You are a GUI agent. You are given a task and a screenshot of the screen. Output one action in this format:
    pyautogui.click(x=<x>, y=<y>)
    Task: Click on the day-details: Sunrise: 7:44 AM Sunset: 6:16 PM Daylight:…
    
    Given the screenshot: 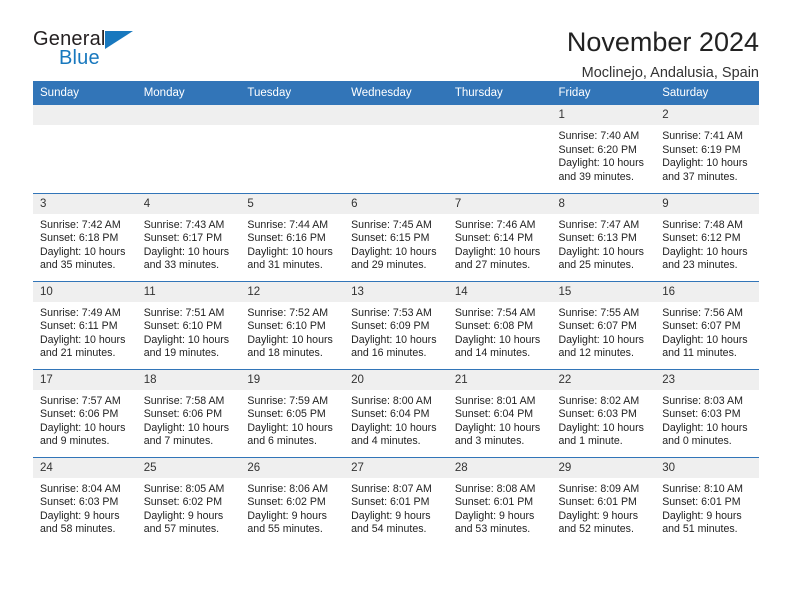 What is the action you would take?
    pyautogui.click(x=292, y=243)
    